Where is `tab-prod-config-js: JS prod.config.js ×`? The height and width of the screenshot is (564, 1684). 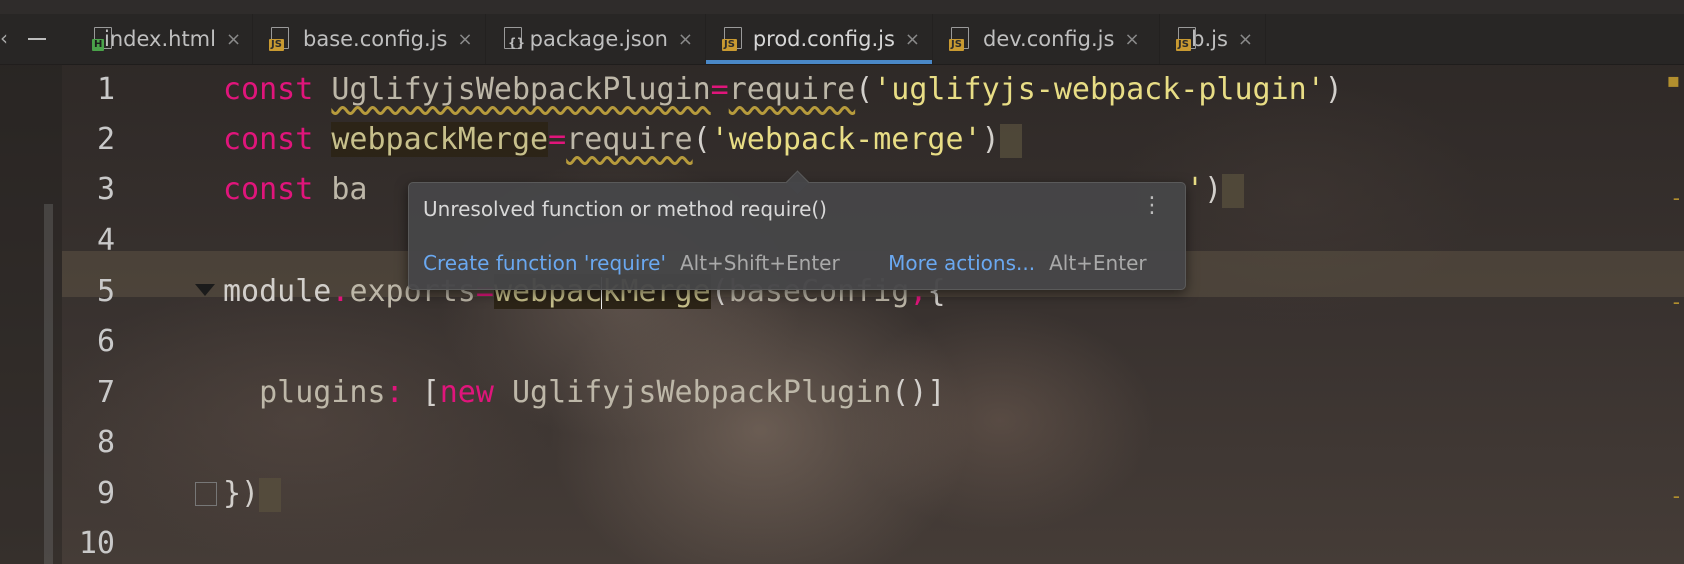
tab-prod-config-js: JS prod.config.js × is located at coordinates (819, 39).